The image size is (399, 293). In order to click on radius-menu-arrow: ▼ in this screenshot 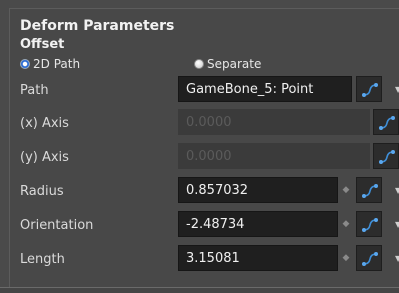, I will do `click(397, 190)`.